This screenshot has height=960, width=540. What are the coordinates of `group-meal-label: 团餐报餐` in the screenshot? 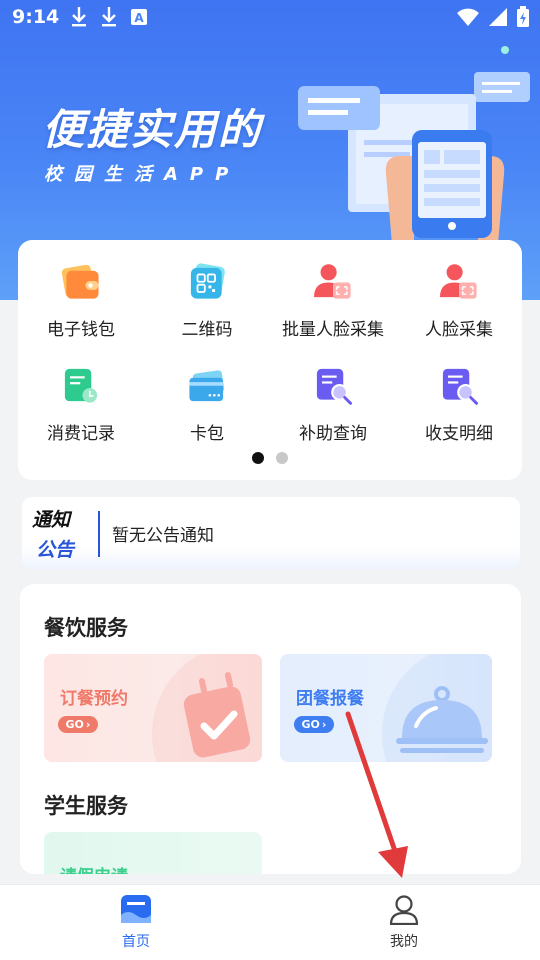 It's located at (330, 699).